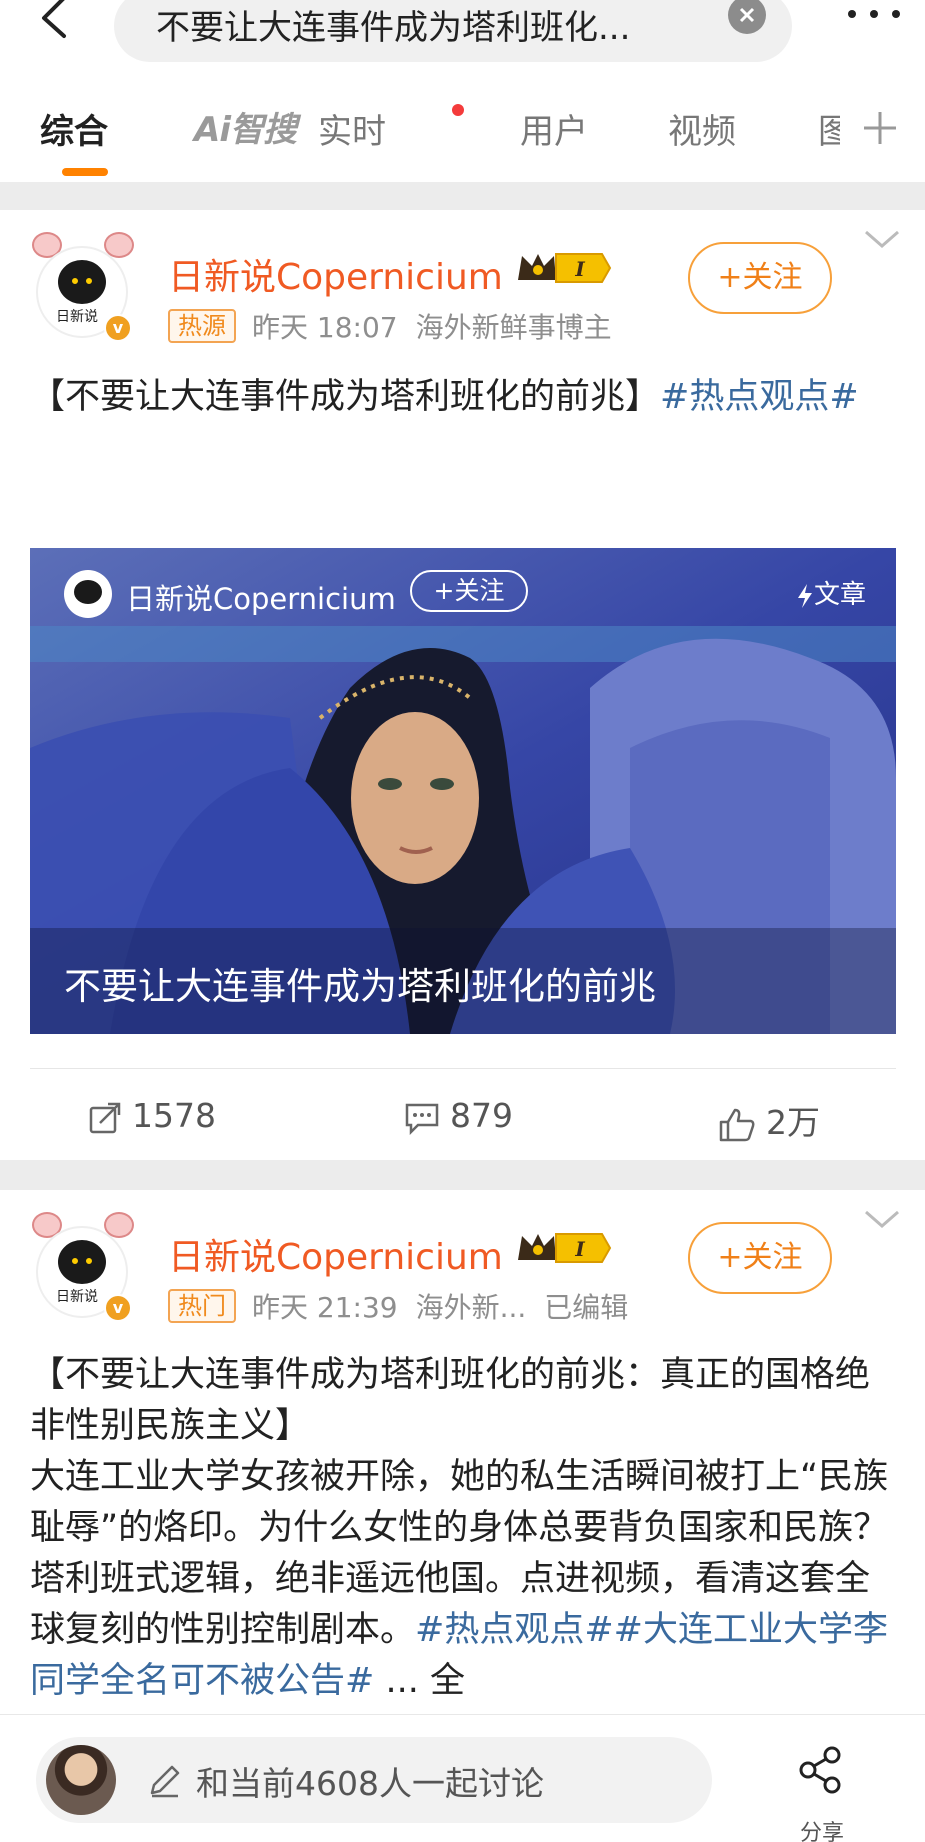 This screenshot has width=925, height=1842. Describe the element at coordinates (245, 126) in the screenshot. I see `tab-ai-search: Ai智搜` at that location.